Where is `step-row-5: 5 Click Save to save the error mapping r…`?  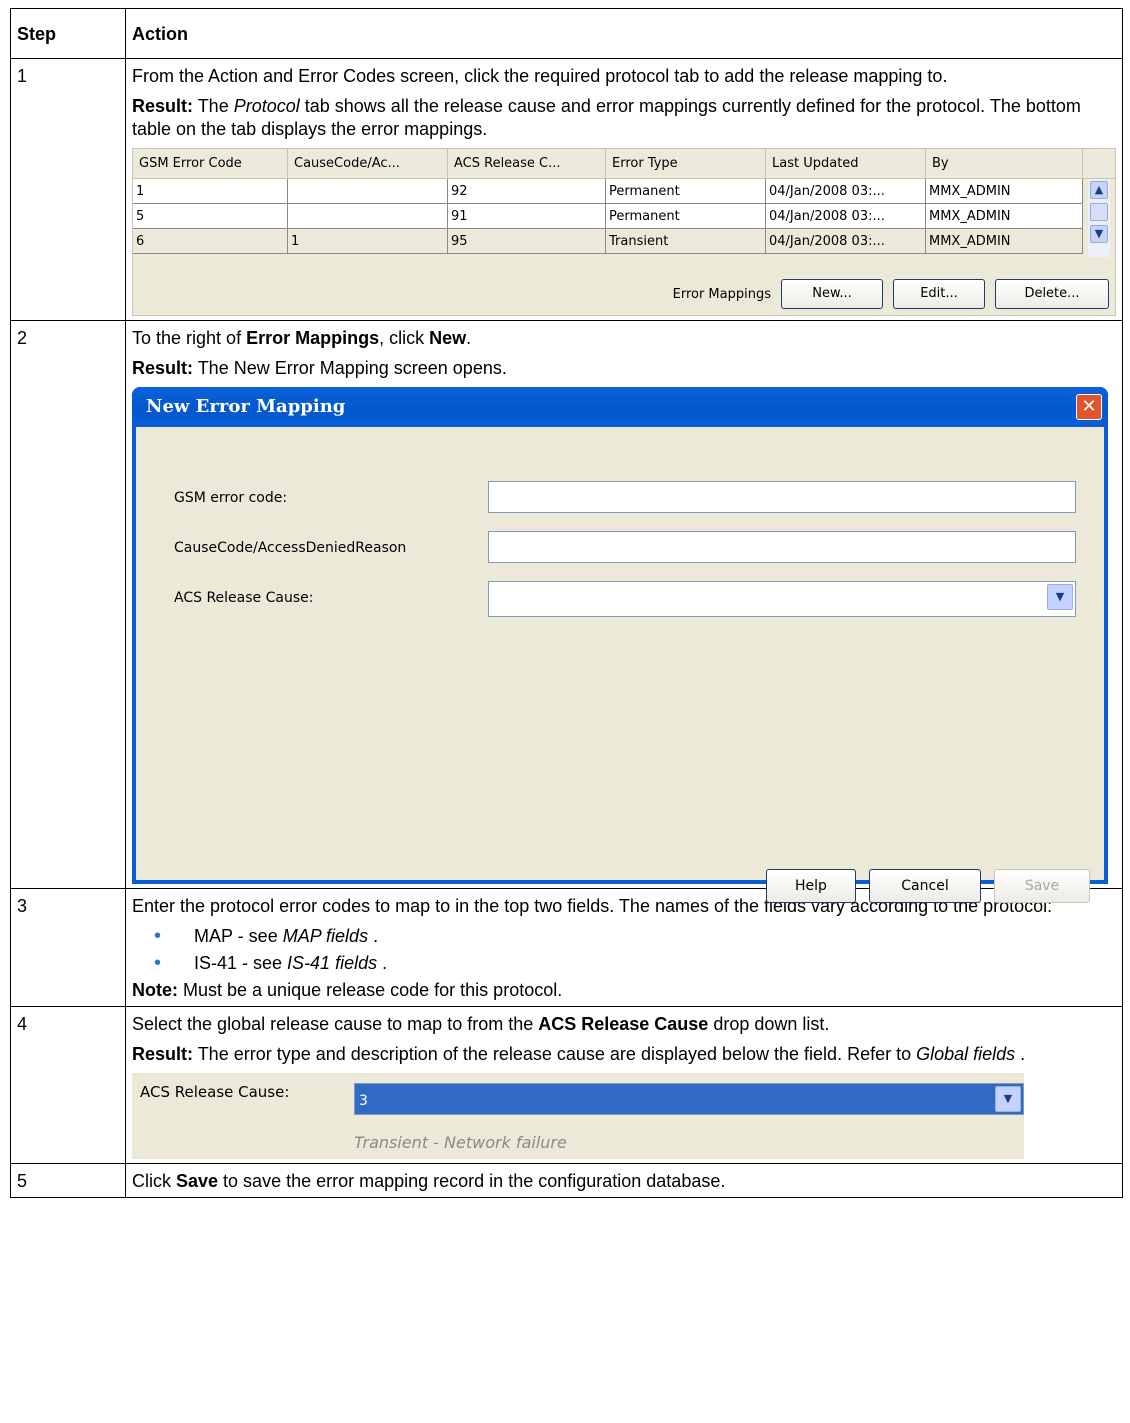 step-row-5: 5 Click Save to save the error mapping r… is located at coordinates (566, 1180).